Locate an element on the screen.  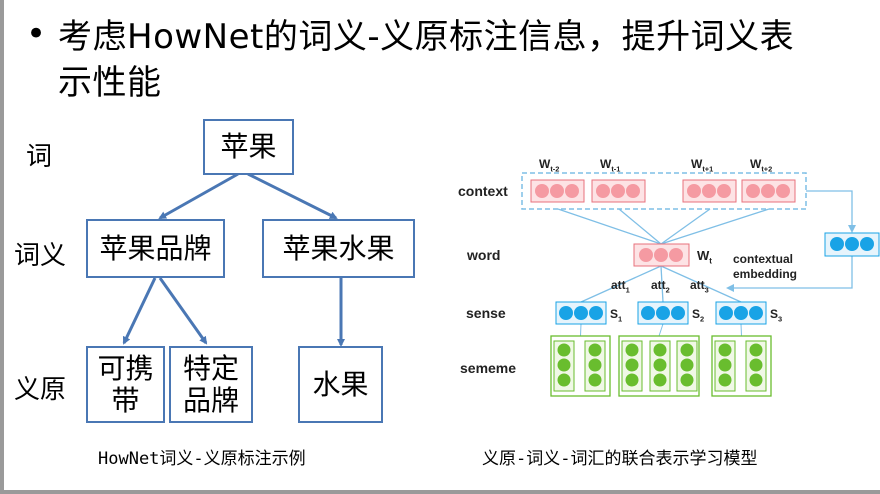
target-word-label: Wt is located at coordinates (704, 257).